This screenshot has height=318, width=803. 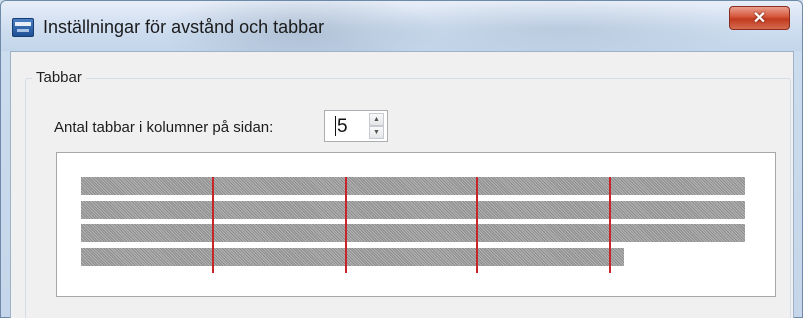 I want to click on tab-count-label: Antal tabbar i kolumner på sidan:, so click(x=164, y=127).